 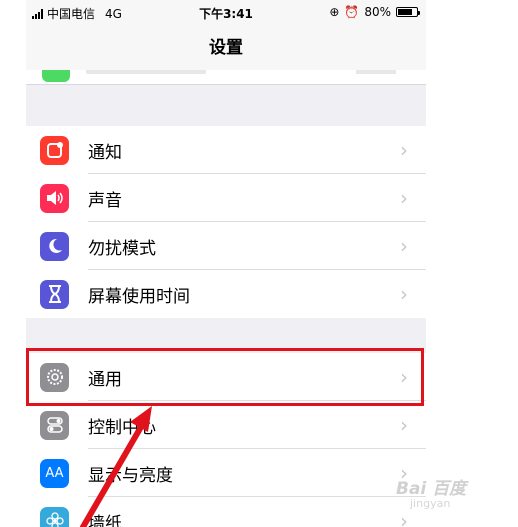 I want to click on annotation-arrow, so click(x=116, y=466).